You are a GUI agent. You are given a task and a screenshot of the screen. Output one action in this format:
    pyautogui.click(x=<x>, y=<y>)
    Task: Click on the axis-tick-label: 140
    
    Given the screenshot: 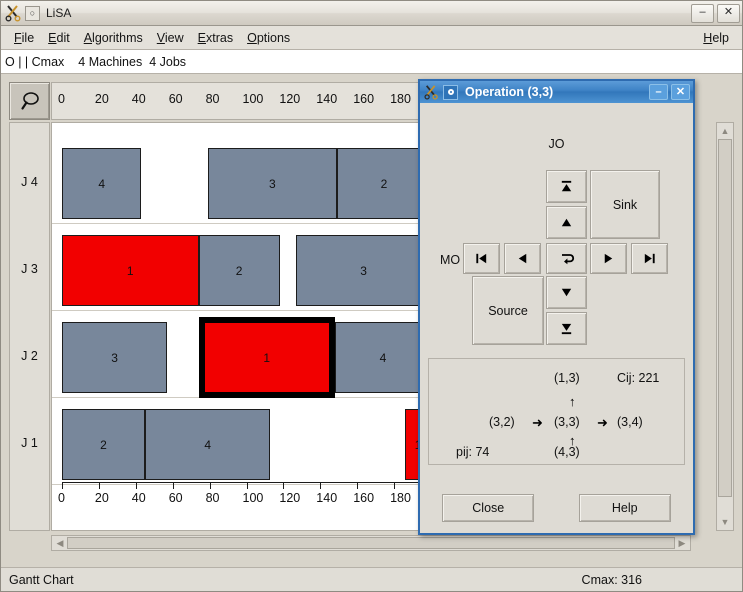 What is the action you would take?
    pyautogui.click(x=327, y=498)
    